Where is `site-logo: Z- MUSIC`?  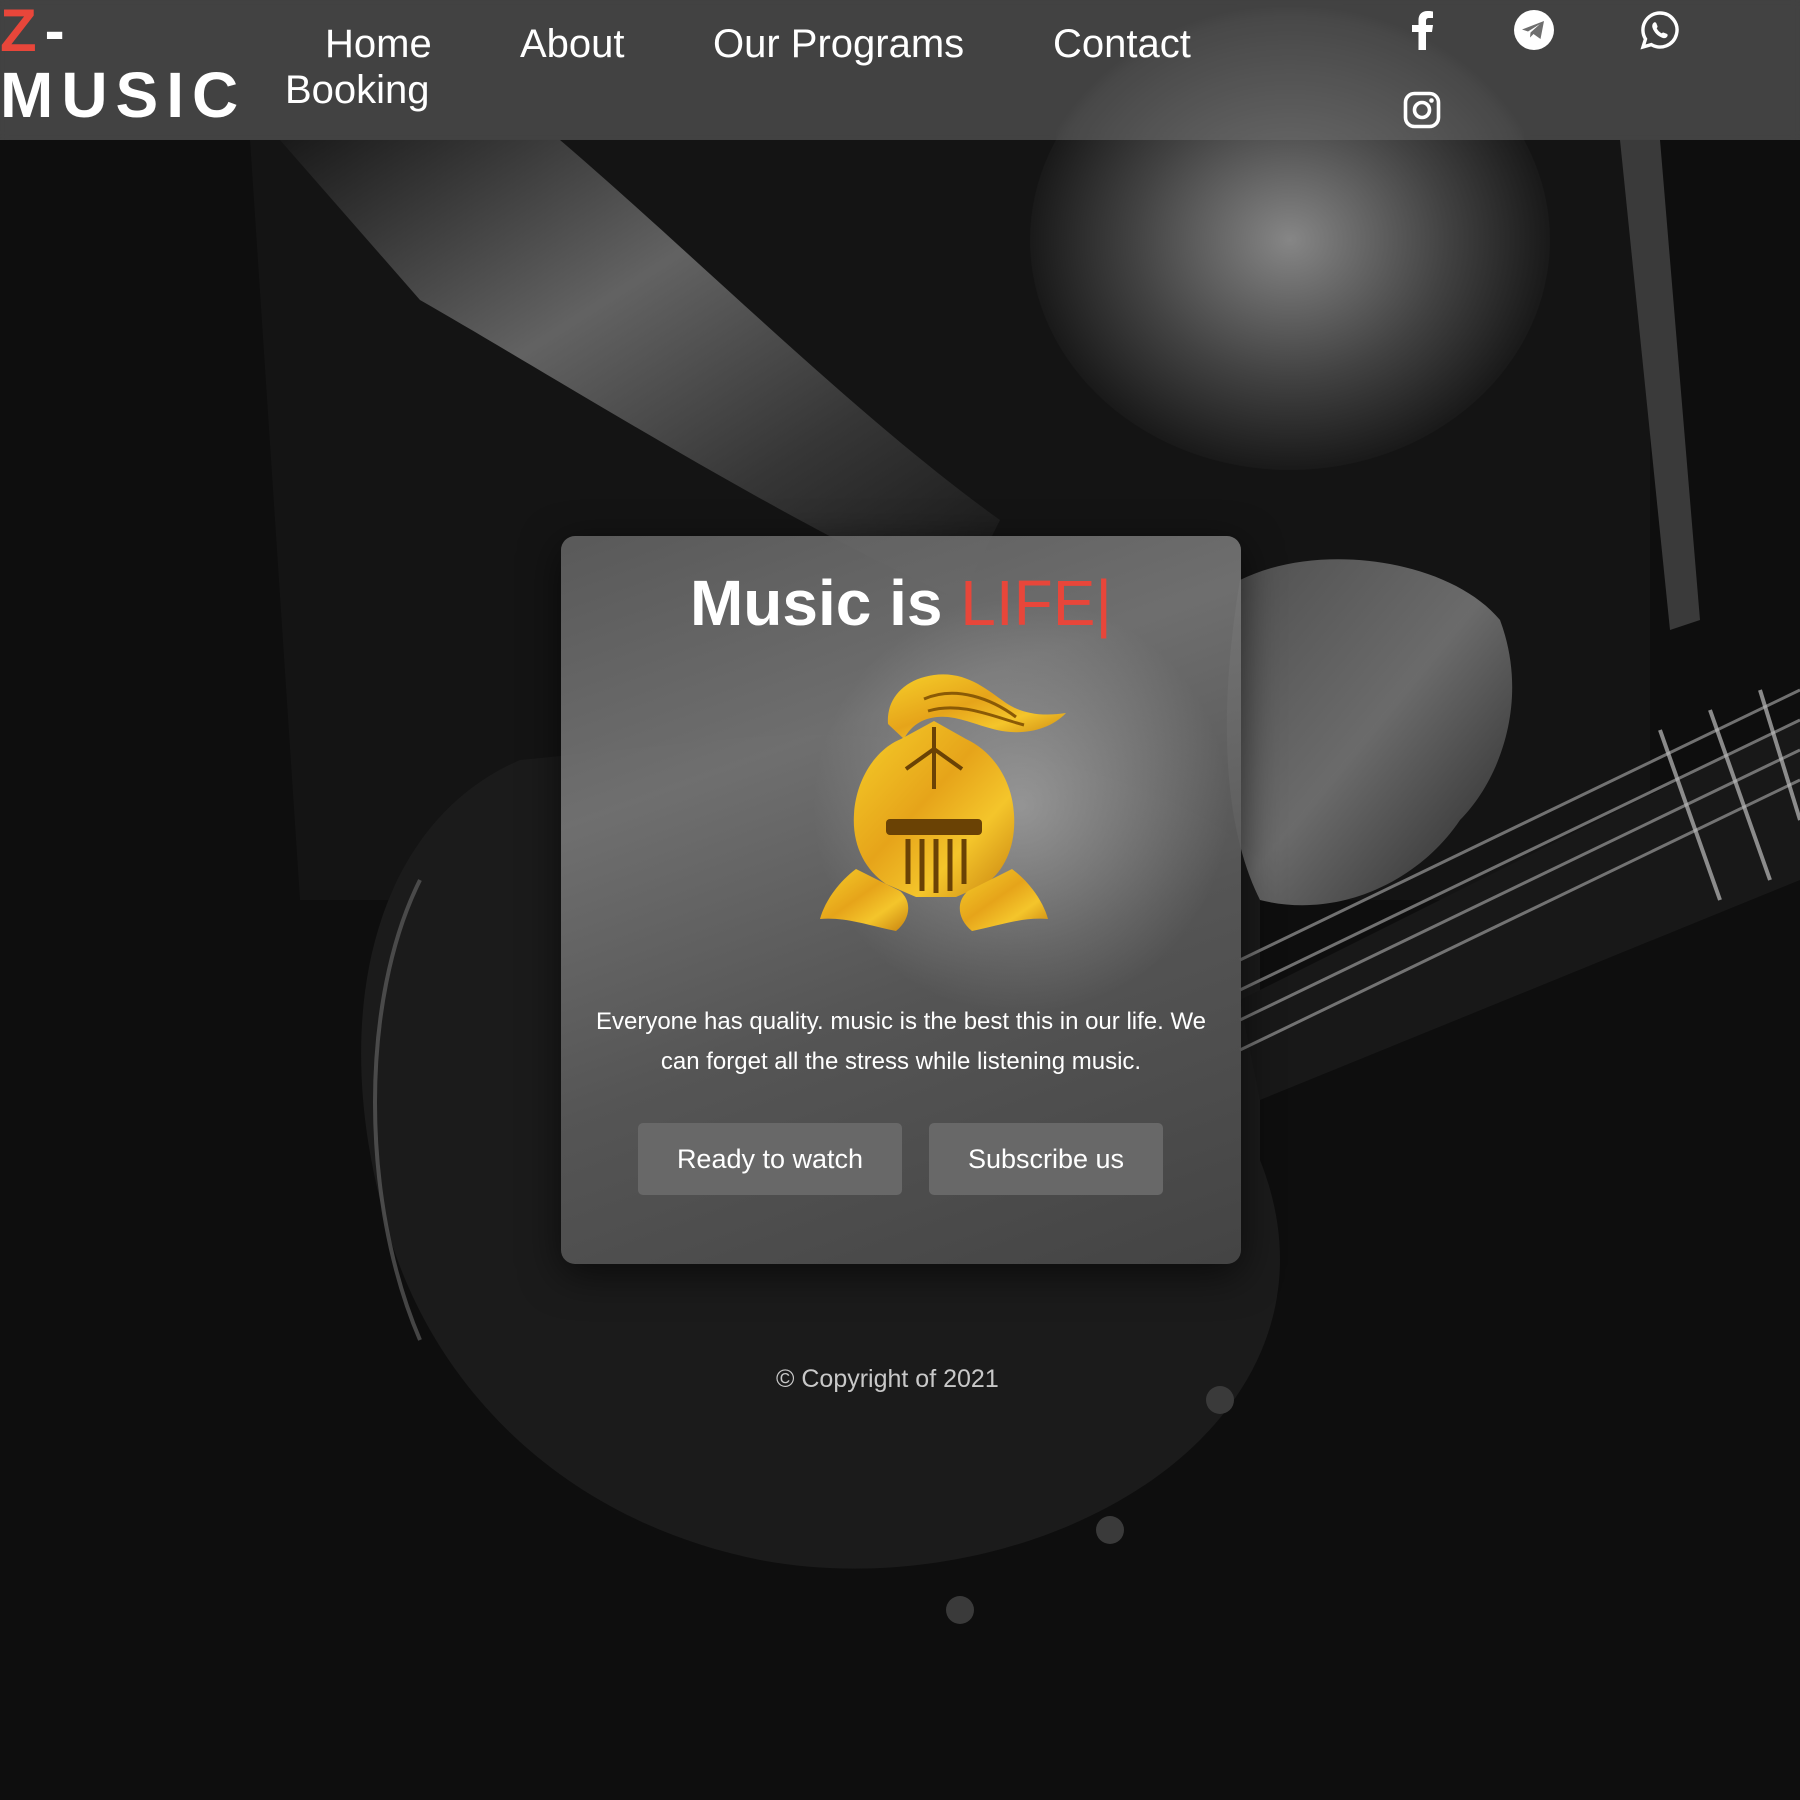 site-logo: Z- MUSIC is located at coordinates (123, 65).